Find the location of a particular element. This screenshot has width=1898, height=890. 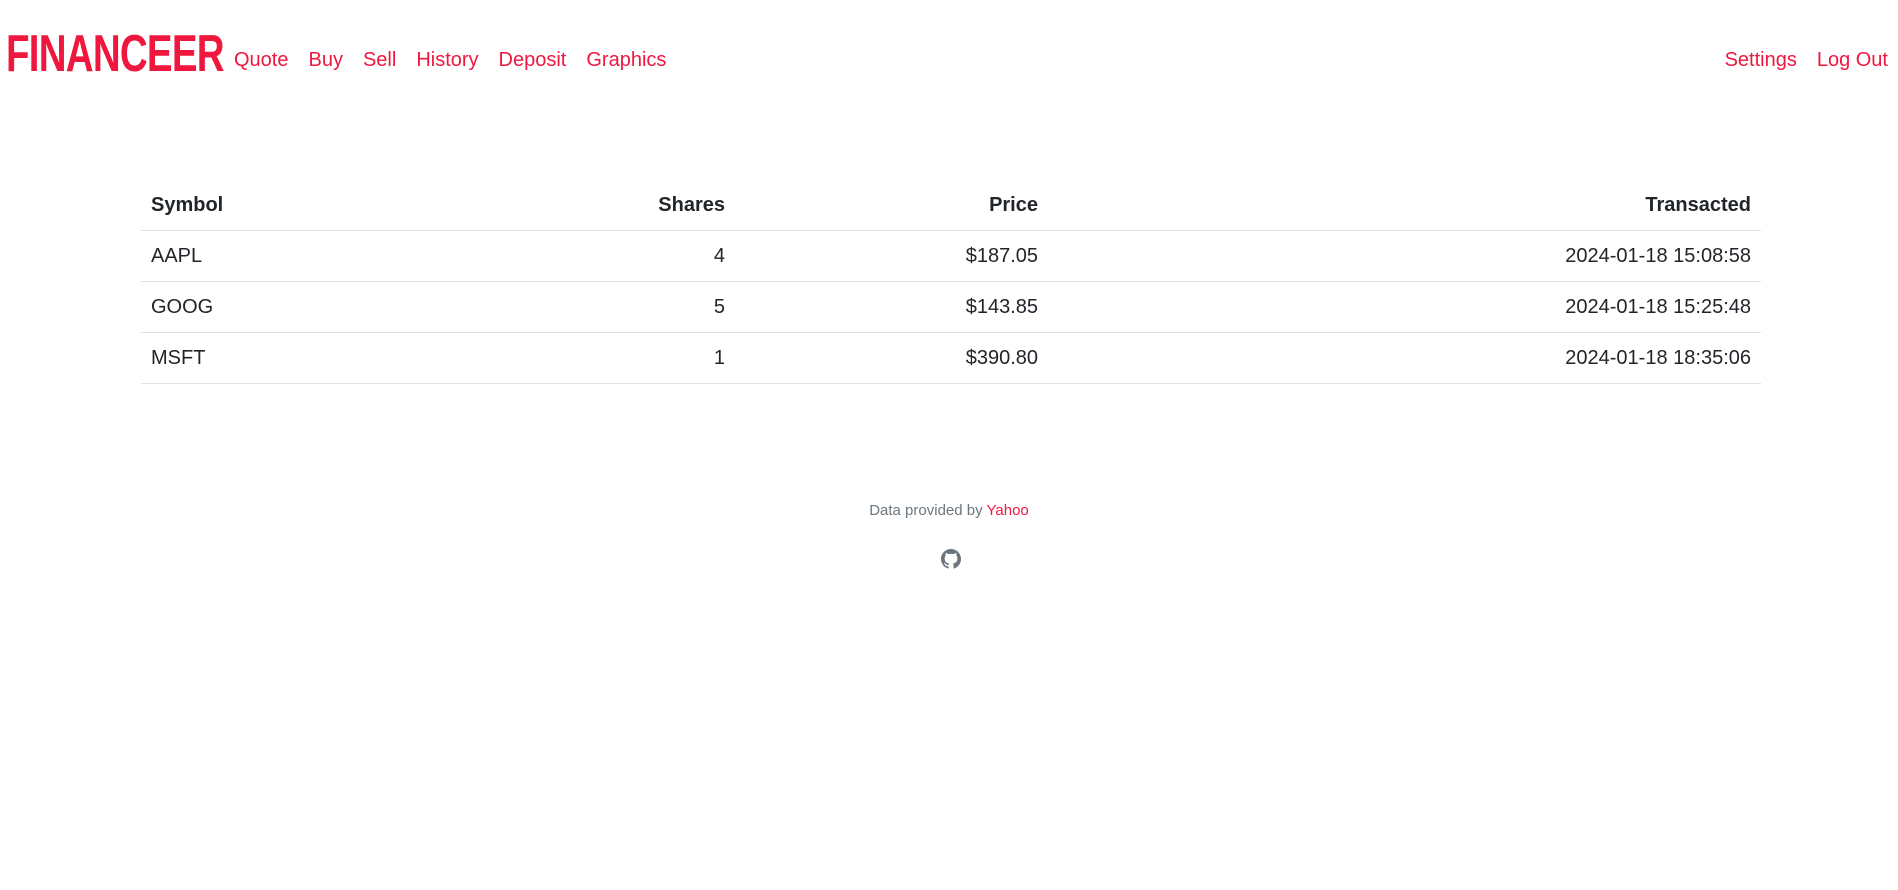

nav-settings: Settings is located at coordinates (1761, 60).